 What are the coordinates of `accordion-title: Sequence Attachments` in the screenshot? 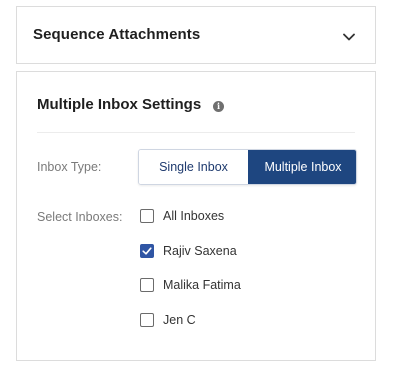 It's located at (117, 34).